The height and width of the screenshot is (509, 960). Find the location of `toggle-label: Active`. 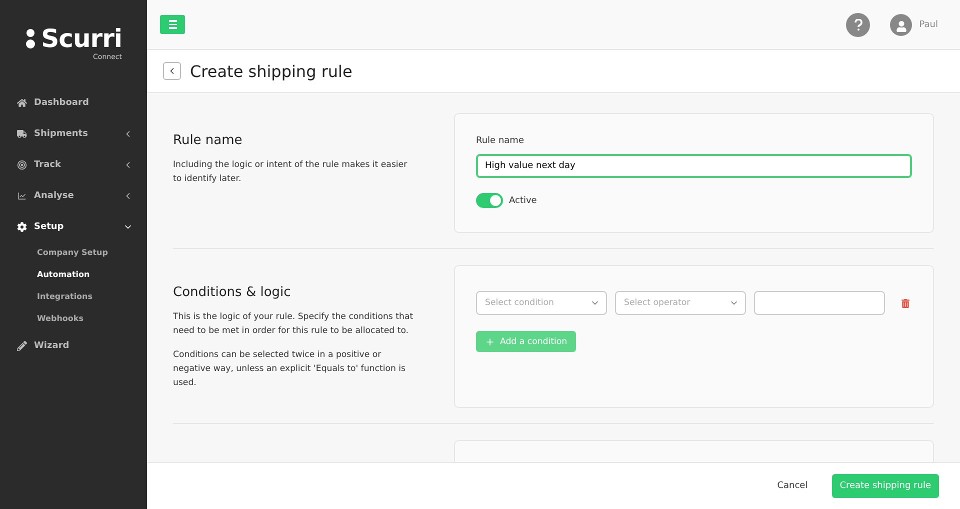

toggle-label: Active is located at coordinates (523, 201).